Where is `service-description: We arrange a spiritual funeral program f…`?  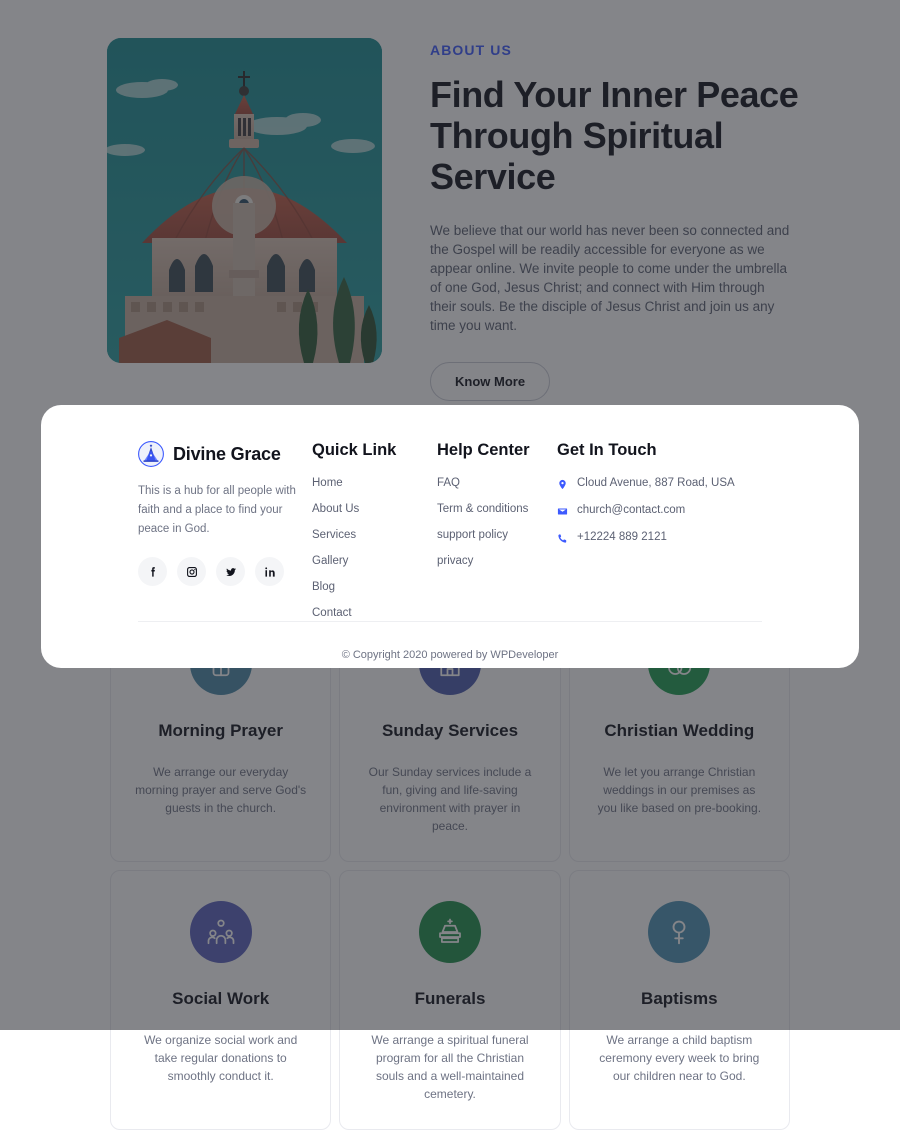 service-description: We arrange a spiritual funeral program f… is located at coordinates (450, 1067).